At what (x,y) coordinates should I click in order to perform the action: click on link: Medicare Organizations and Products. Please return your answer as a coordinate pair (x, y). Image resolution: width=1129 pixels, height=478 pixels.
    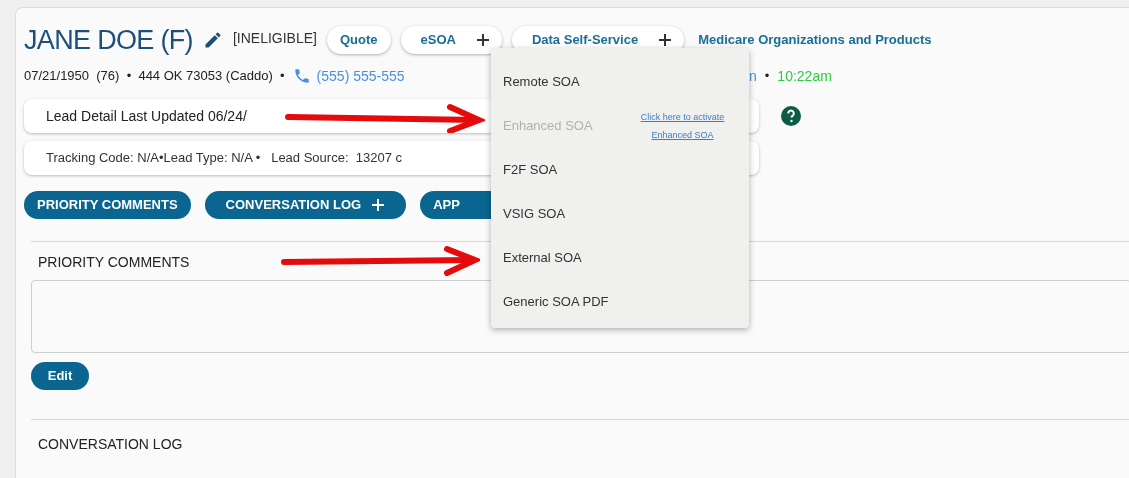
    Looking at the image, I should click on (815, 40).